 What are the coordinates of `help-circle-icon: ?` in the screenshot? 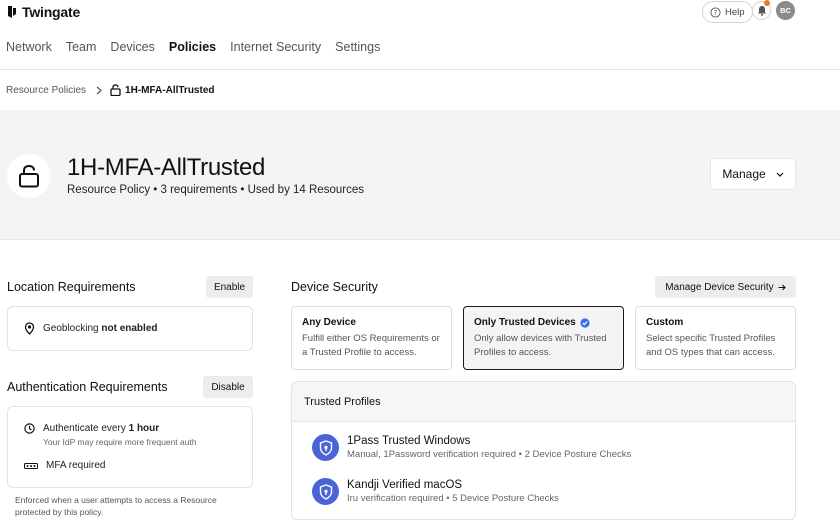 It's located at (715, 12).